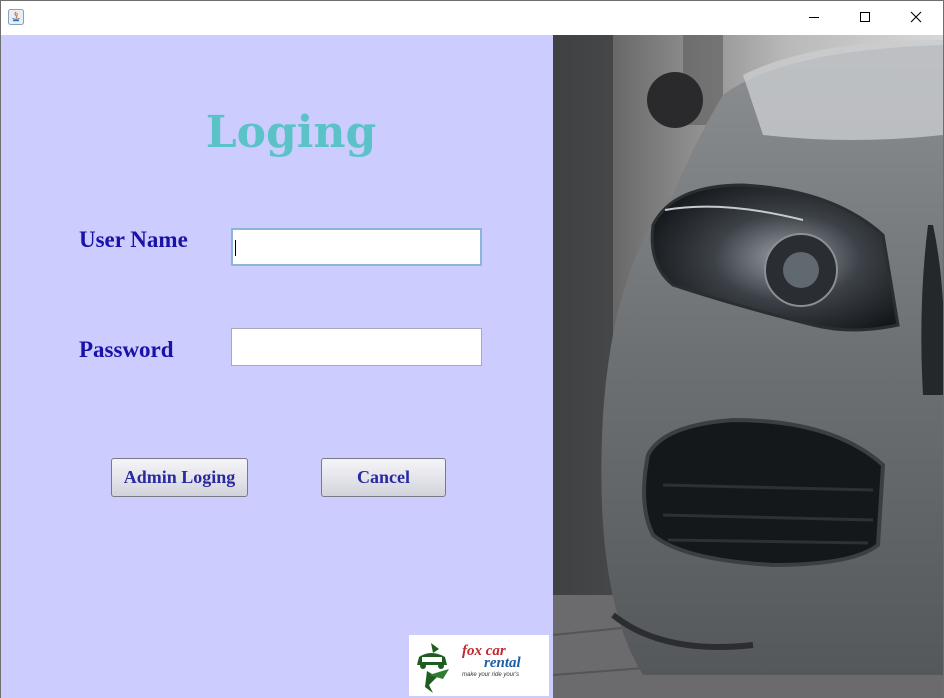  Describe the element at coordinates (356, 247) in the screenshot. I see `username-field` at that location.